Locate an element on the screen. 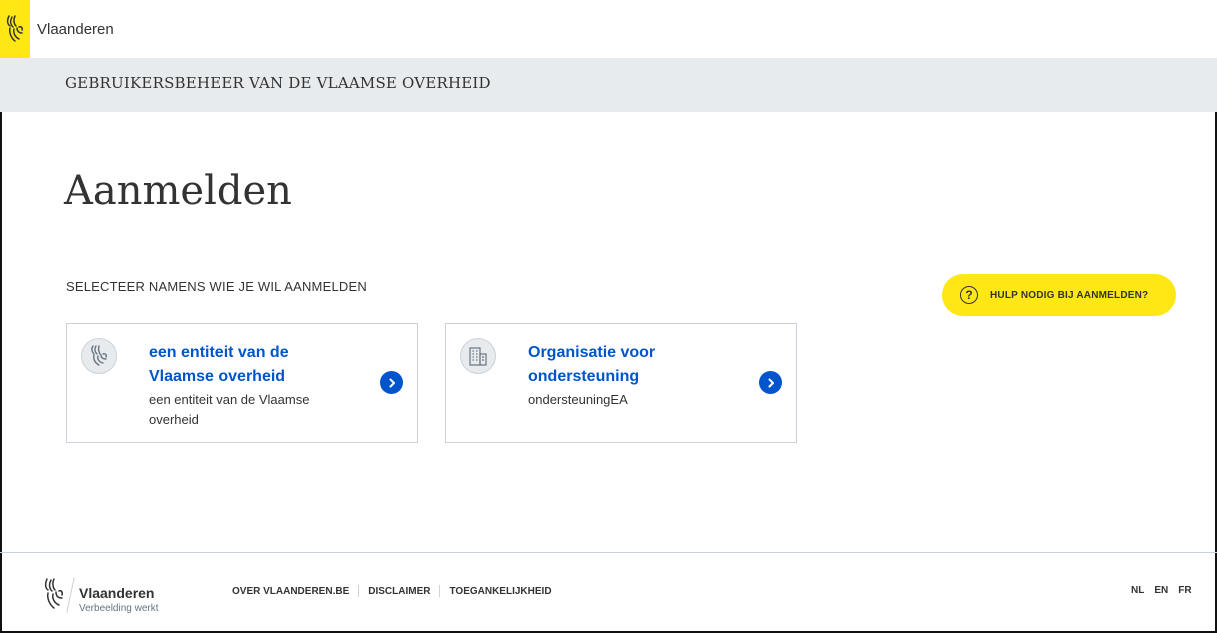 Image resolution: width=1217 pixels, height=633 pixels. page-title: Aanmelden is located at coordinates (178, 191).